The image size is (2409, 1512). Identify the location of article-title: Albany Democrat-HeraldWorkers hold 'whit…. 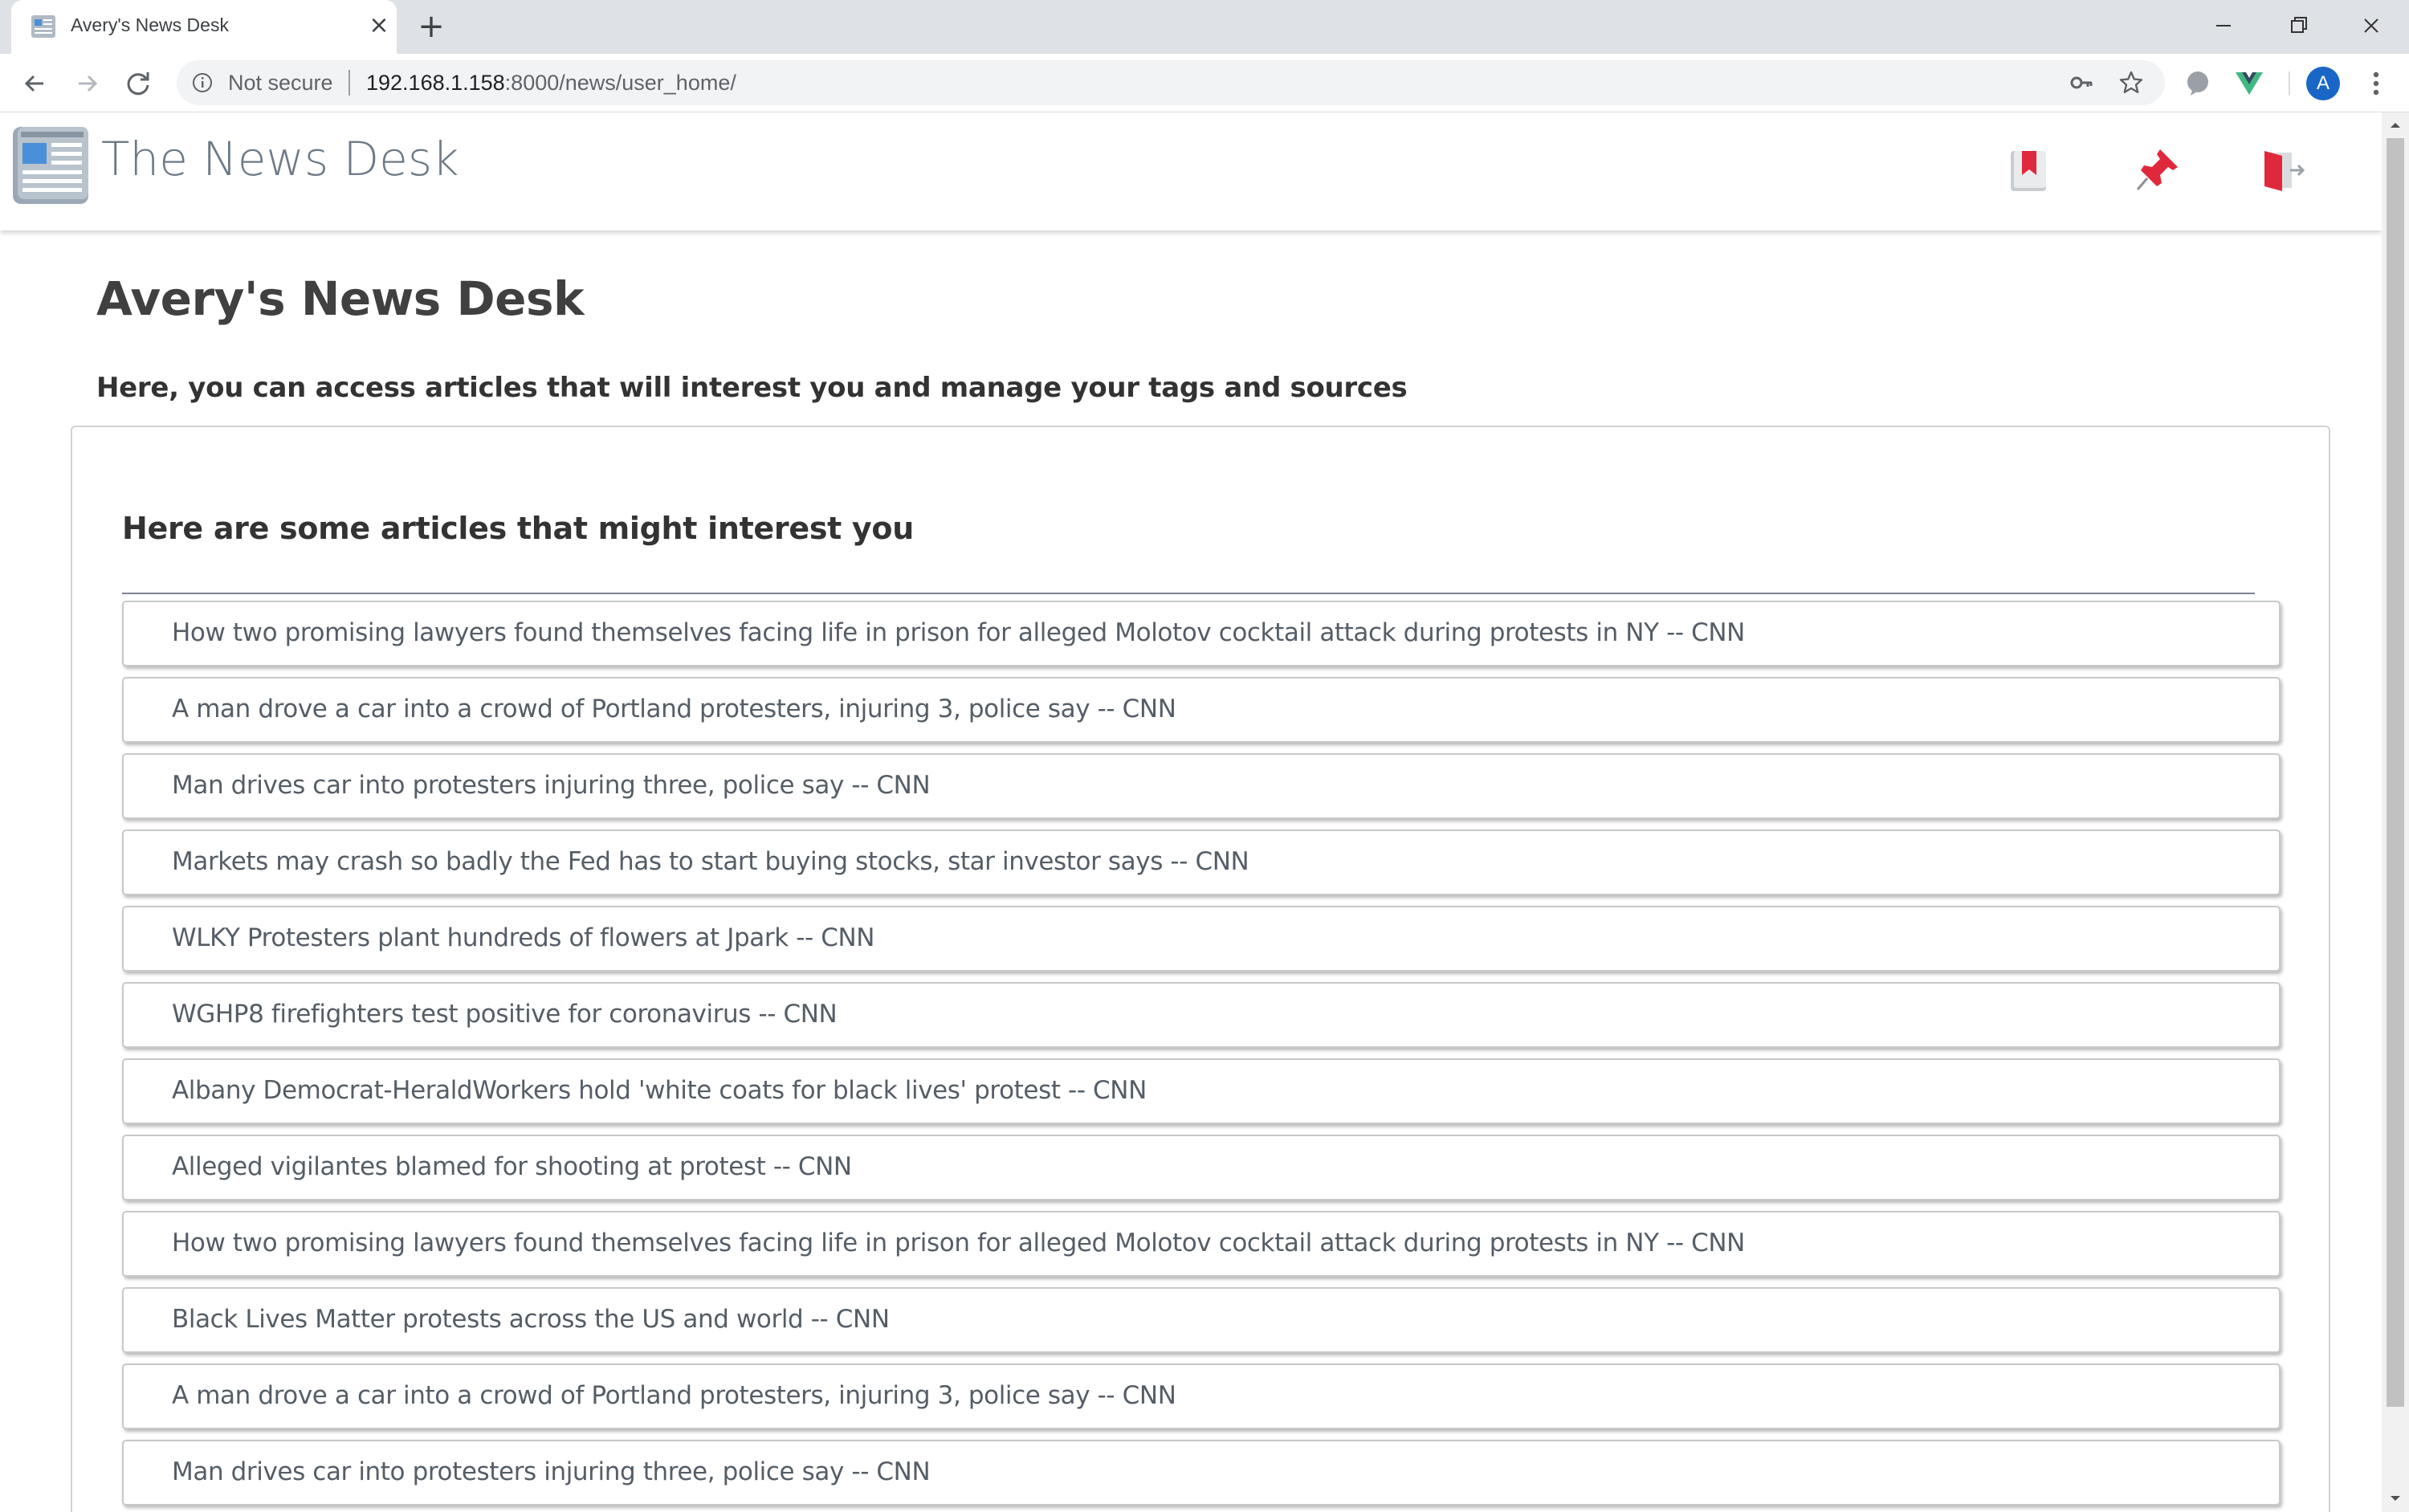
(660, 1090).